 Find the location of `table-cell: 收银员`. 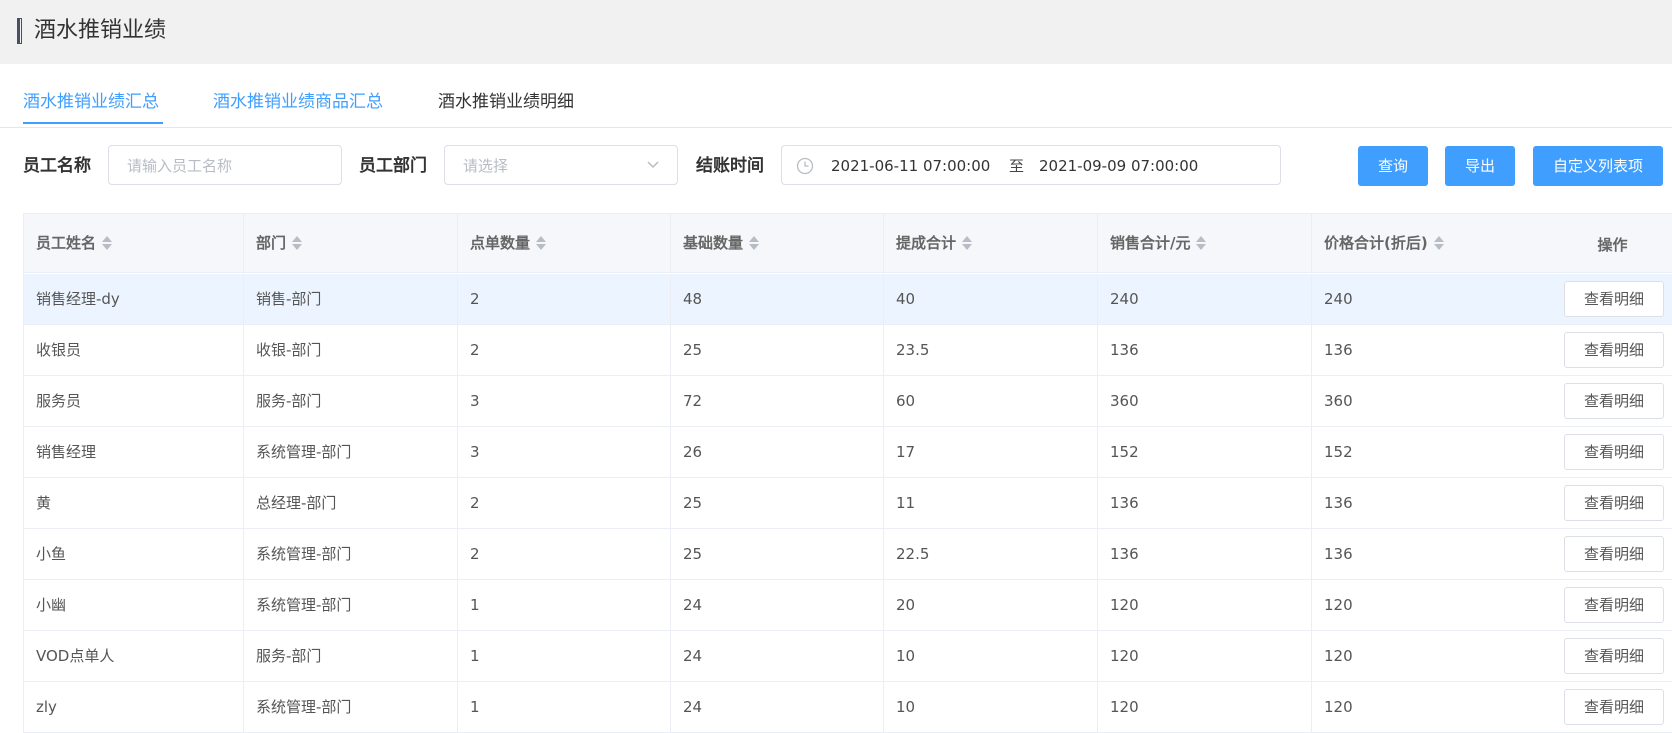

table-cell: 收银员 is located at coordinates (134, 350).